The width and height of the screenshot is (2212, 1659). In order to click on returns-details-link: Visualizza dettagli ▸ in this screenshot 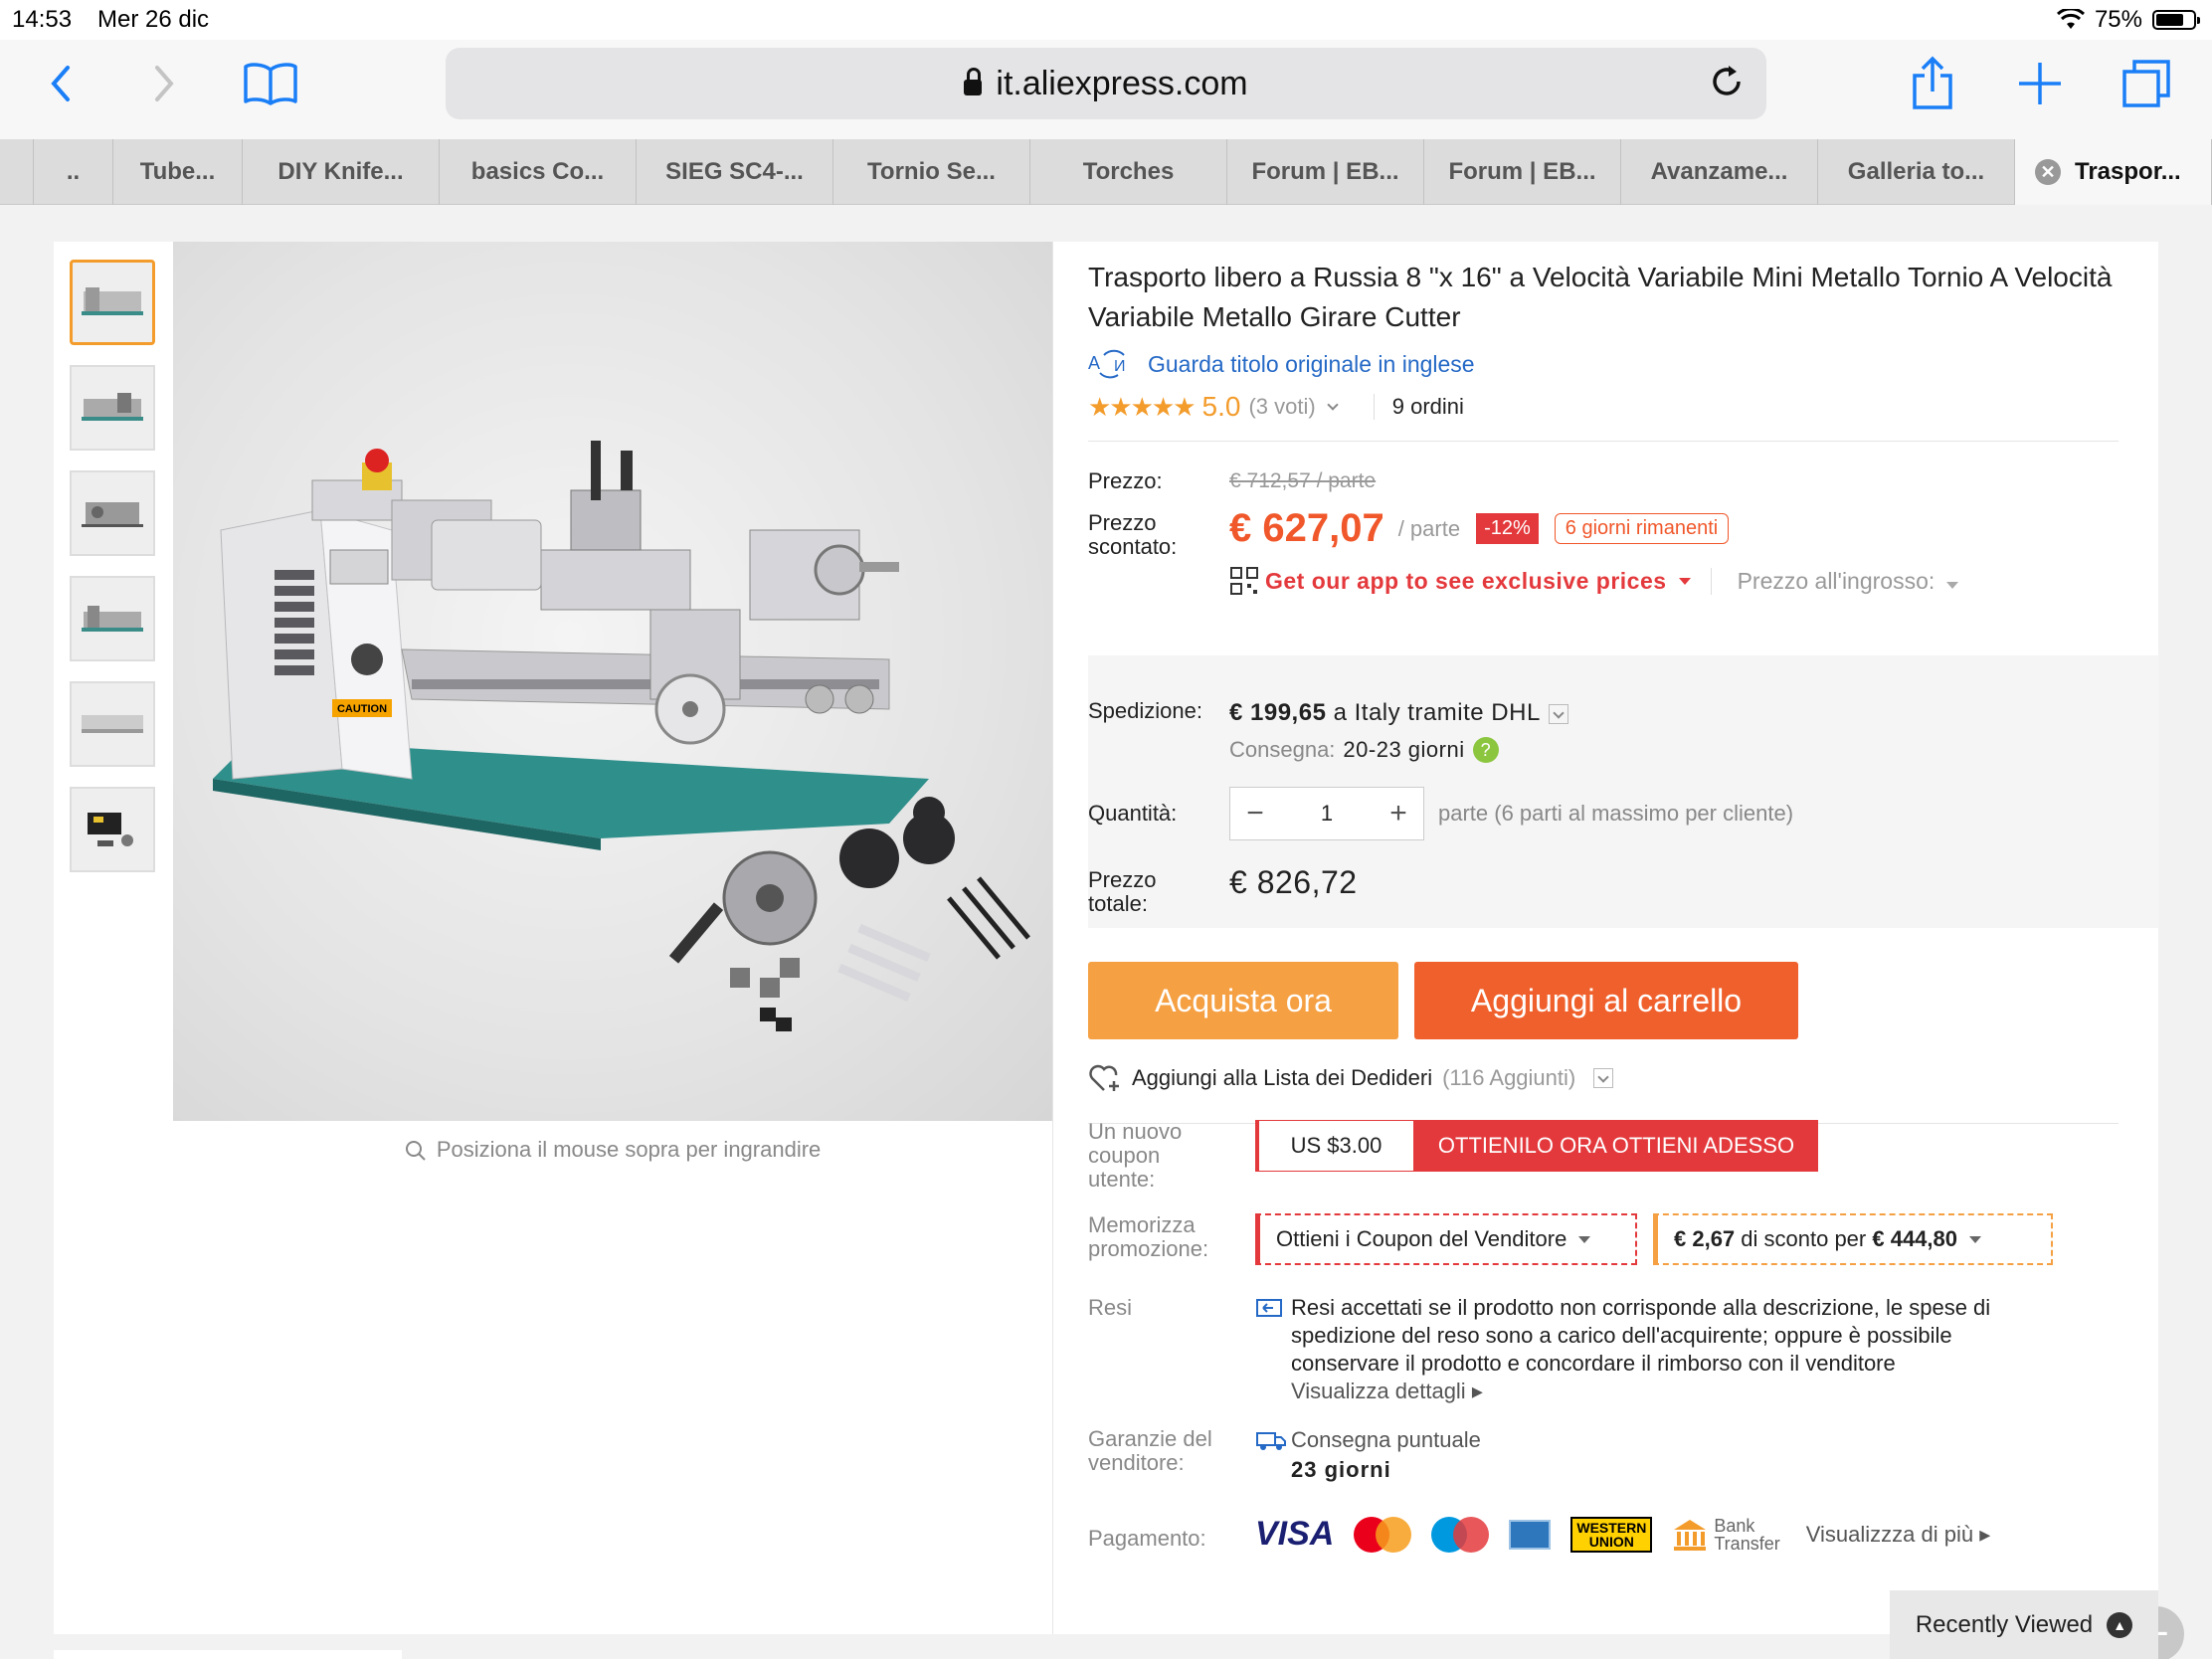, I will do `click(1387, 1391)`.